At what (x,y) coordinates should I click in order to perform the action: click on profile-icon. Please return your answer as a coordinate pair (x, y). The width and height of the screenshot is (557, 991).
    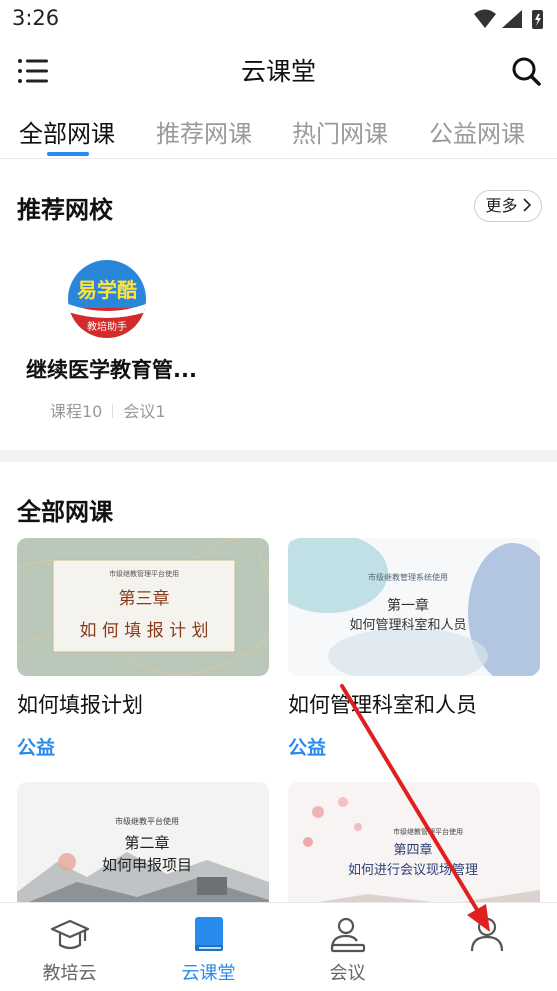
    Looking at the image, I should click on (487, 934).